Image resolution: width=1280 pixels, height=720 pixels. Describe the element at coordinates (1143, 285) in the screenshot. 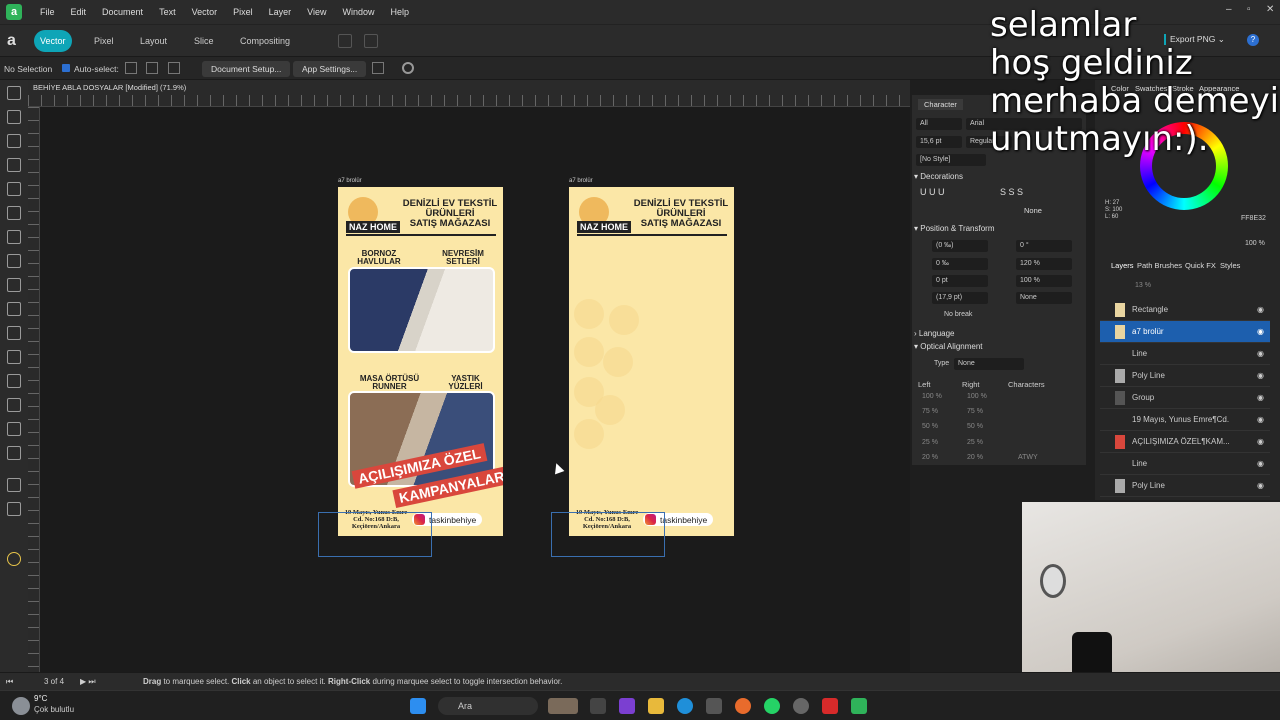

I see `layer-opacity: 13 %` at that location.